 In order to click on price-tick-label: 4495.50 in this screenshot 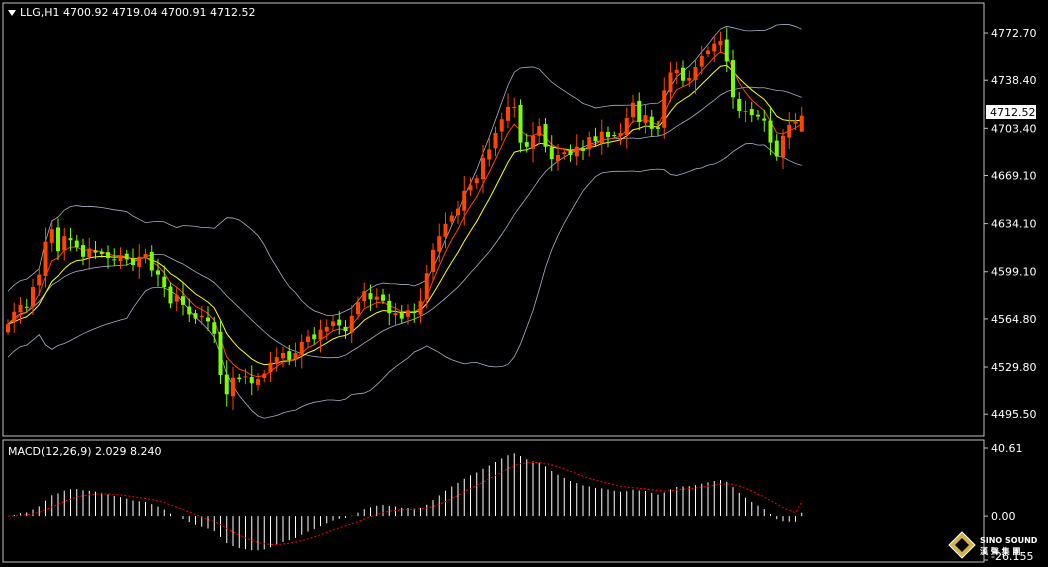, I will do `click(1014, 414)`.